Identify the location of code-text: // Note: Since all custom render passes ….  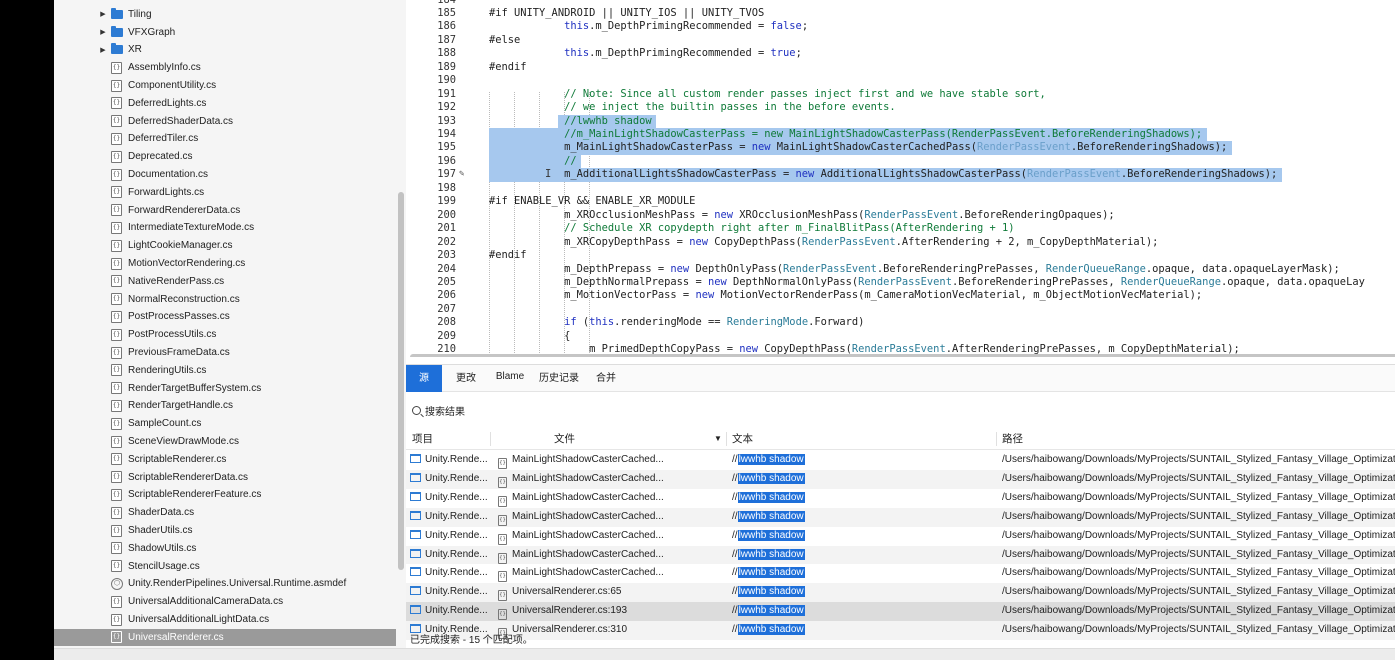
(767, 93).